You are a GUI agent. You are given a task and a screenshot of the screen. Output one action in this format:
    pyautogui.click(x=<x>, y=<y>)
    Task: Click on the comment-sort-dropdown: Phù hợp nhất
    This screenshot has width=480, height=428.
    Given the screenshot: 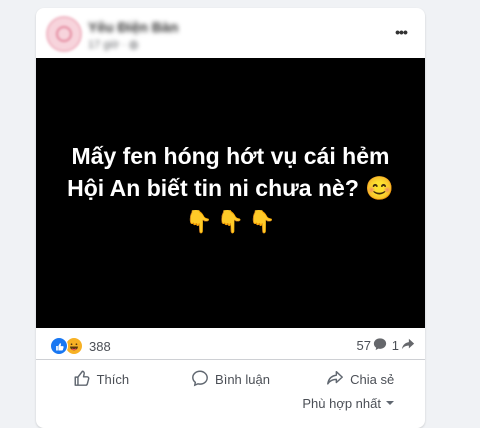 What is the action you would take?
    pyautogui.click(x=348, y=403)
    